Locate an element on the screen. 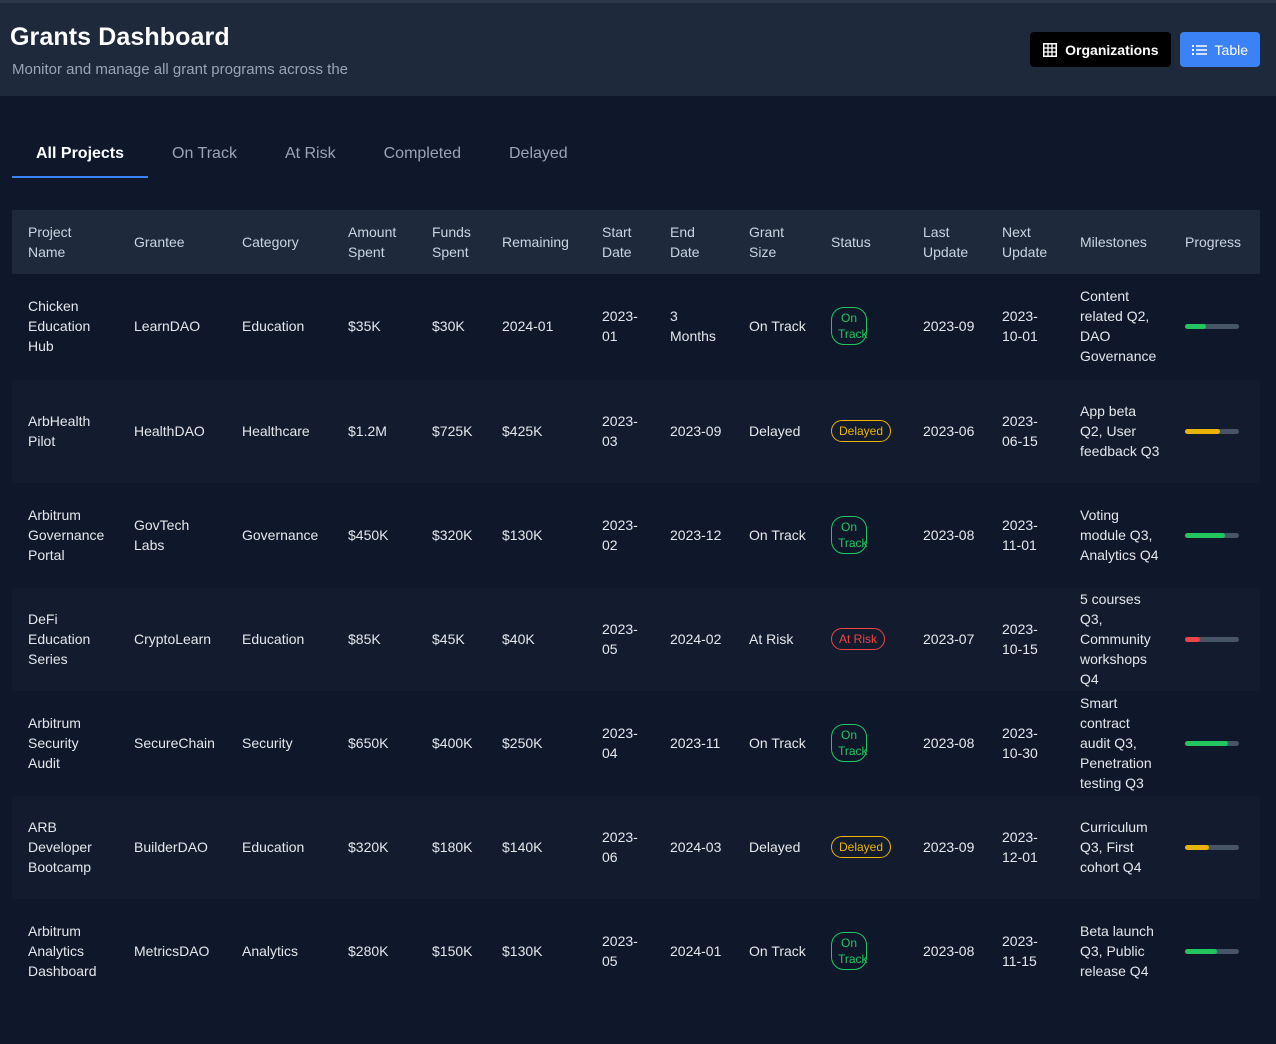 The image size is (1276, 1044). last-update-cell: 2023-09 is located at coordinates (946, 847).